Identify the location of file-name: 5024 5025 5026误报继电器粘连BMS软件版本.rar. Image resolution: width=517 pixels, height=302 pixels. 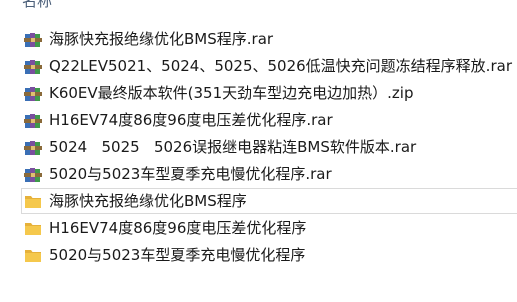
(233, 147).